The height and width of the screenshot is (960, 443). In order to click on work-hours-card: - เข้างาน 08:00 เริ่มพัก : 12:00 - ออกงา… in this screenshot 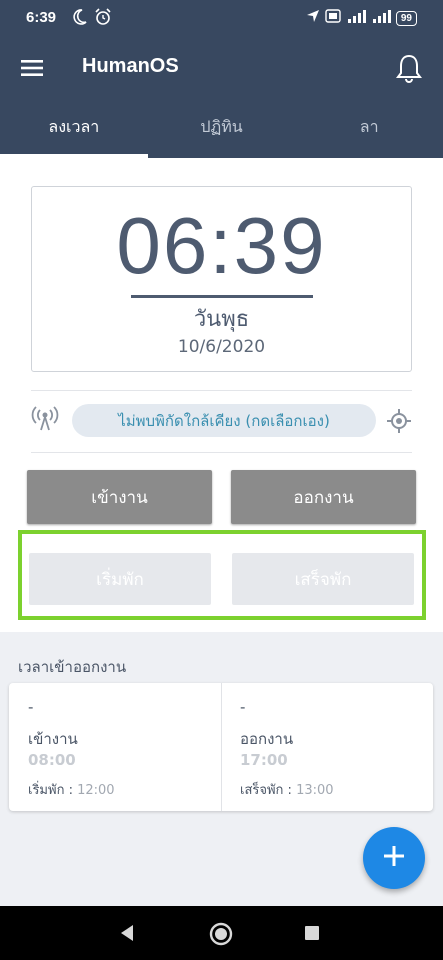, I will do `click(221, 747)`.